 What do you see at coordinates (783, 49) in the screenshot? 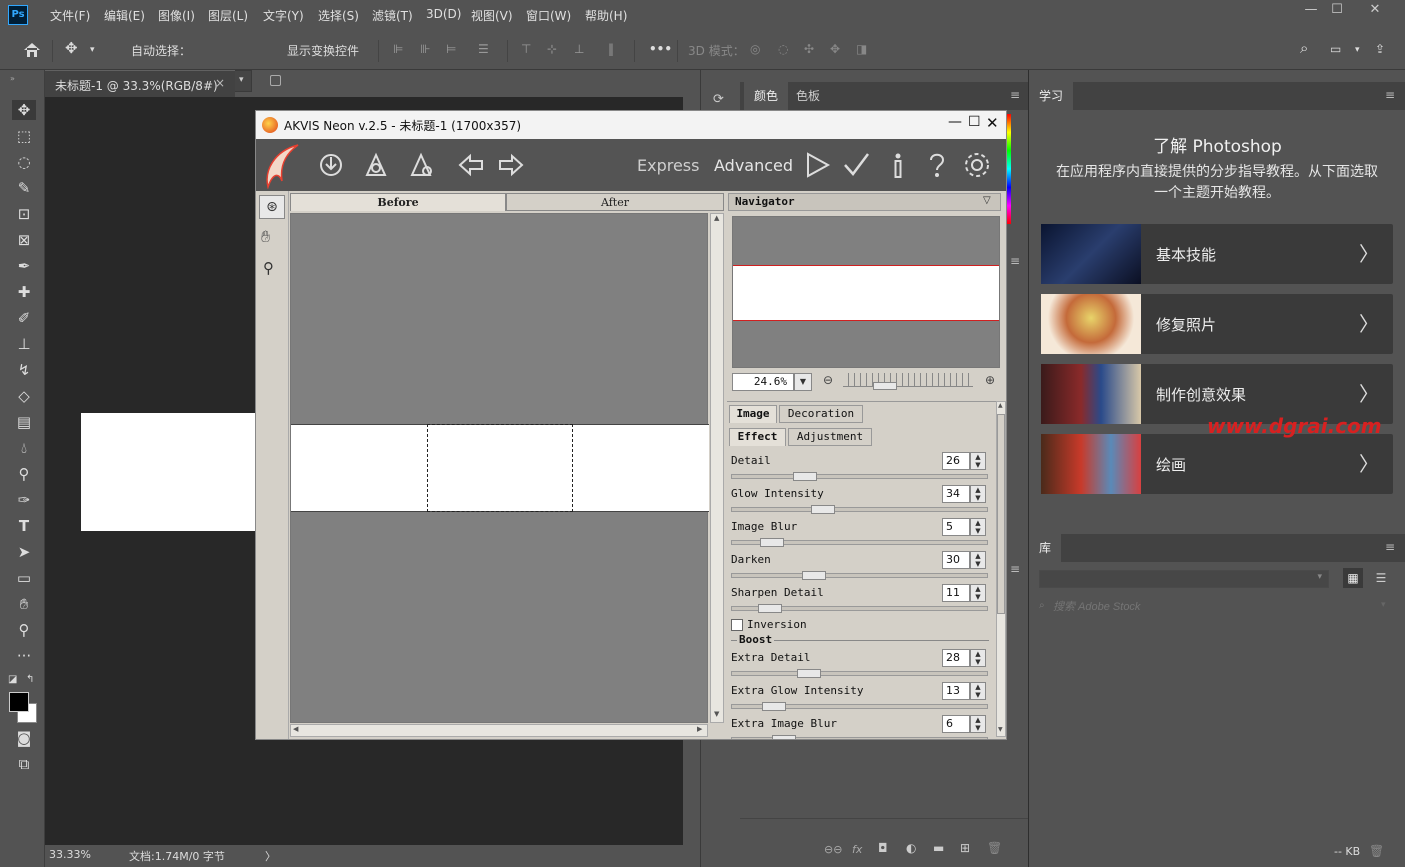
I see `3d-roll-icon: ◌` at bounding box center [783, 49].